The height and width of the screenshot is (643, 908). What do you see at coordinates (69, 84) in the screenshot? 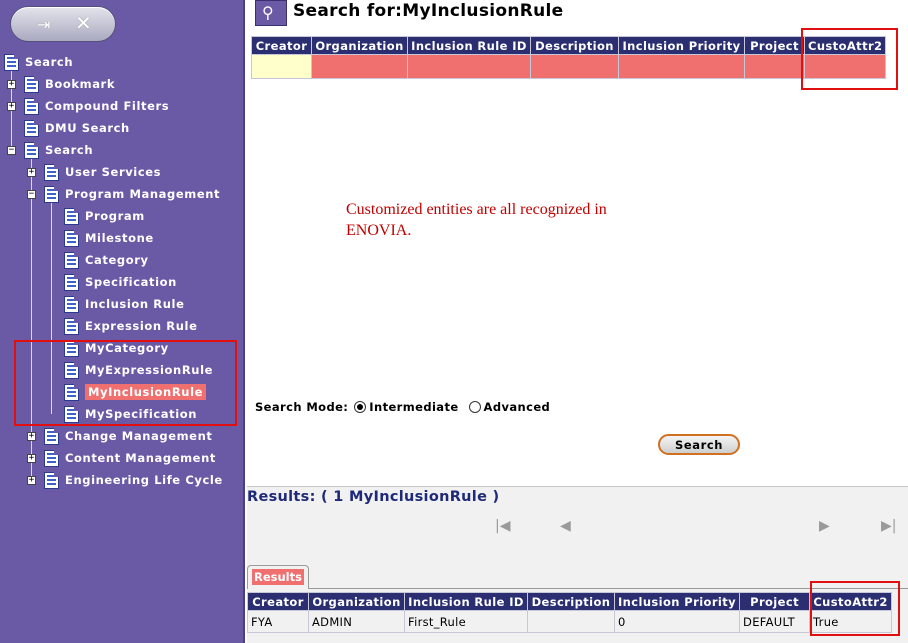
I see `tree-item-bookmark: Bookmark` at bounding box center [69, 84].